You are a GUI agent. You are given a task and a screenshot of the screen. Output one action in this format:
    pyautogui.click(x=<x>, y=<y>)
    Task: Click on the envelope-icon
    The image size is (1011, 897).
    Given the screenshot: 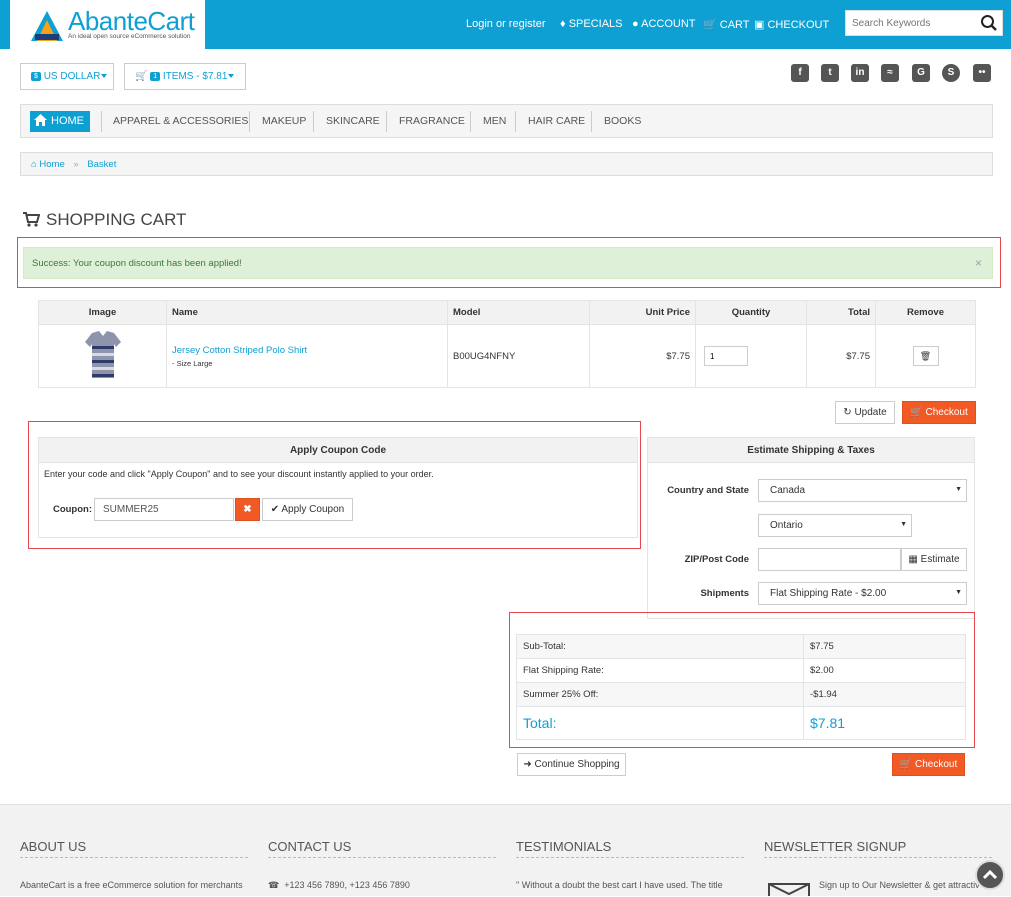 What is the action you would take?
    pyautogui.click(x=789, y=889)
    